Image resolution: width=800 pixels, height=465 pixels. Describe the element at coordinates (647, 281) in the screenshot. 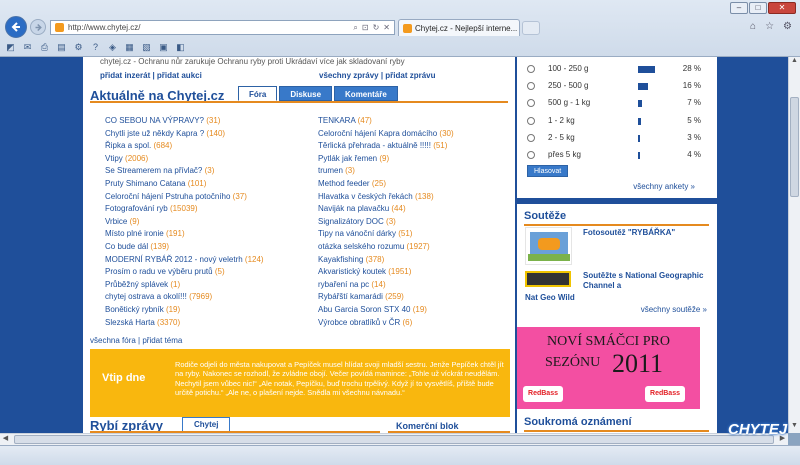

I see `contest-natgeo-link: Soutěžte s National Geographic Channel a` at that location.